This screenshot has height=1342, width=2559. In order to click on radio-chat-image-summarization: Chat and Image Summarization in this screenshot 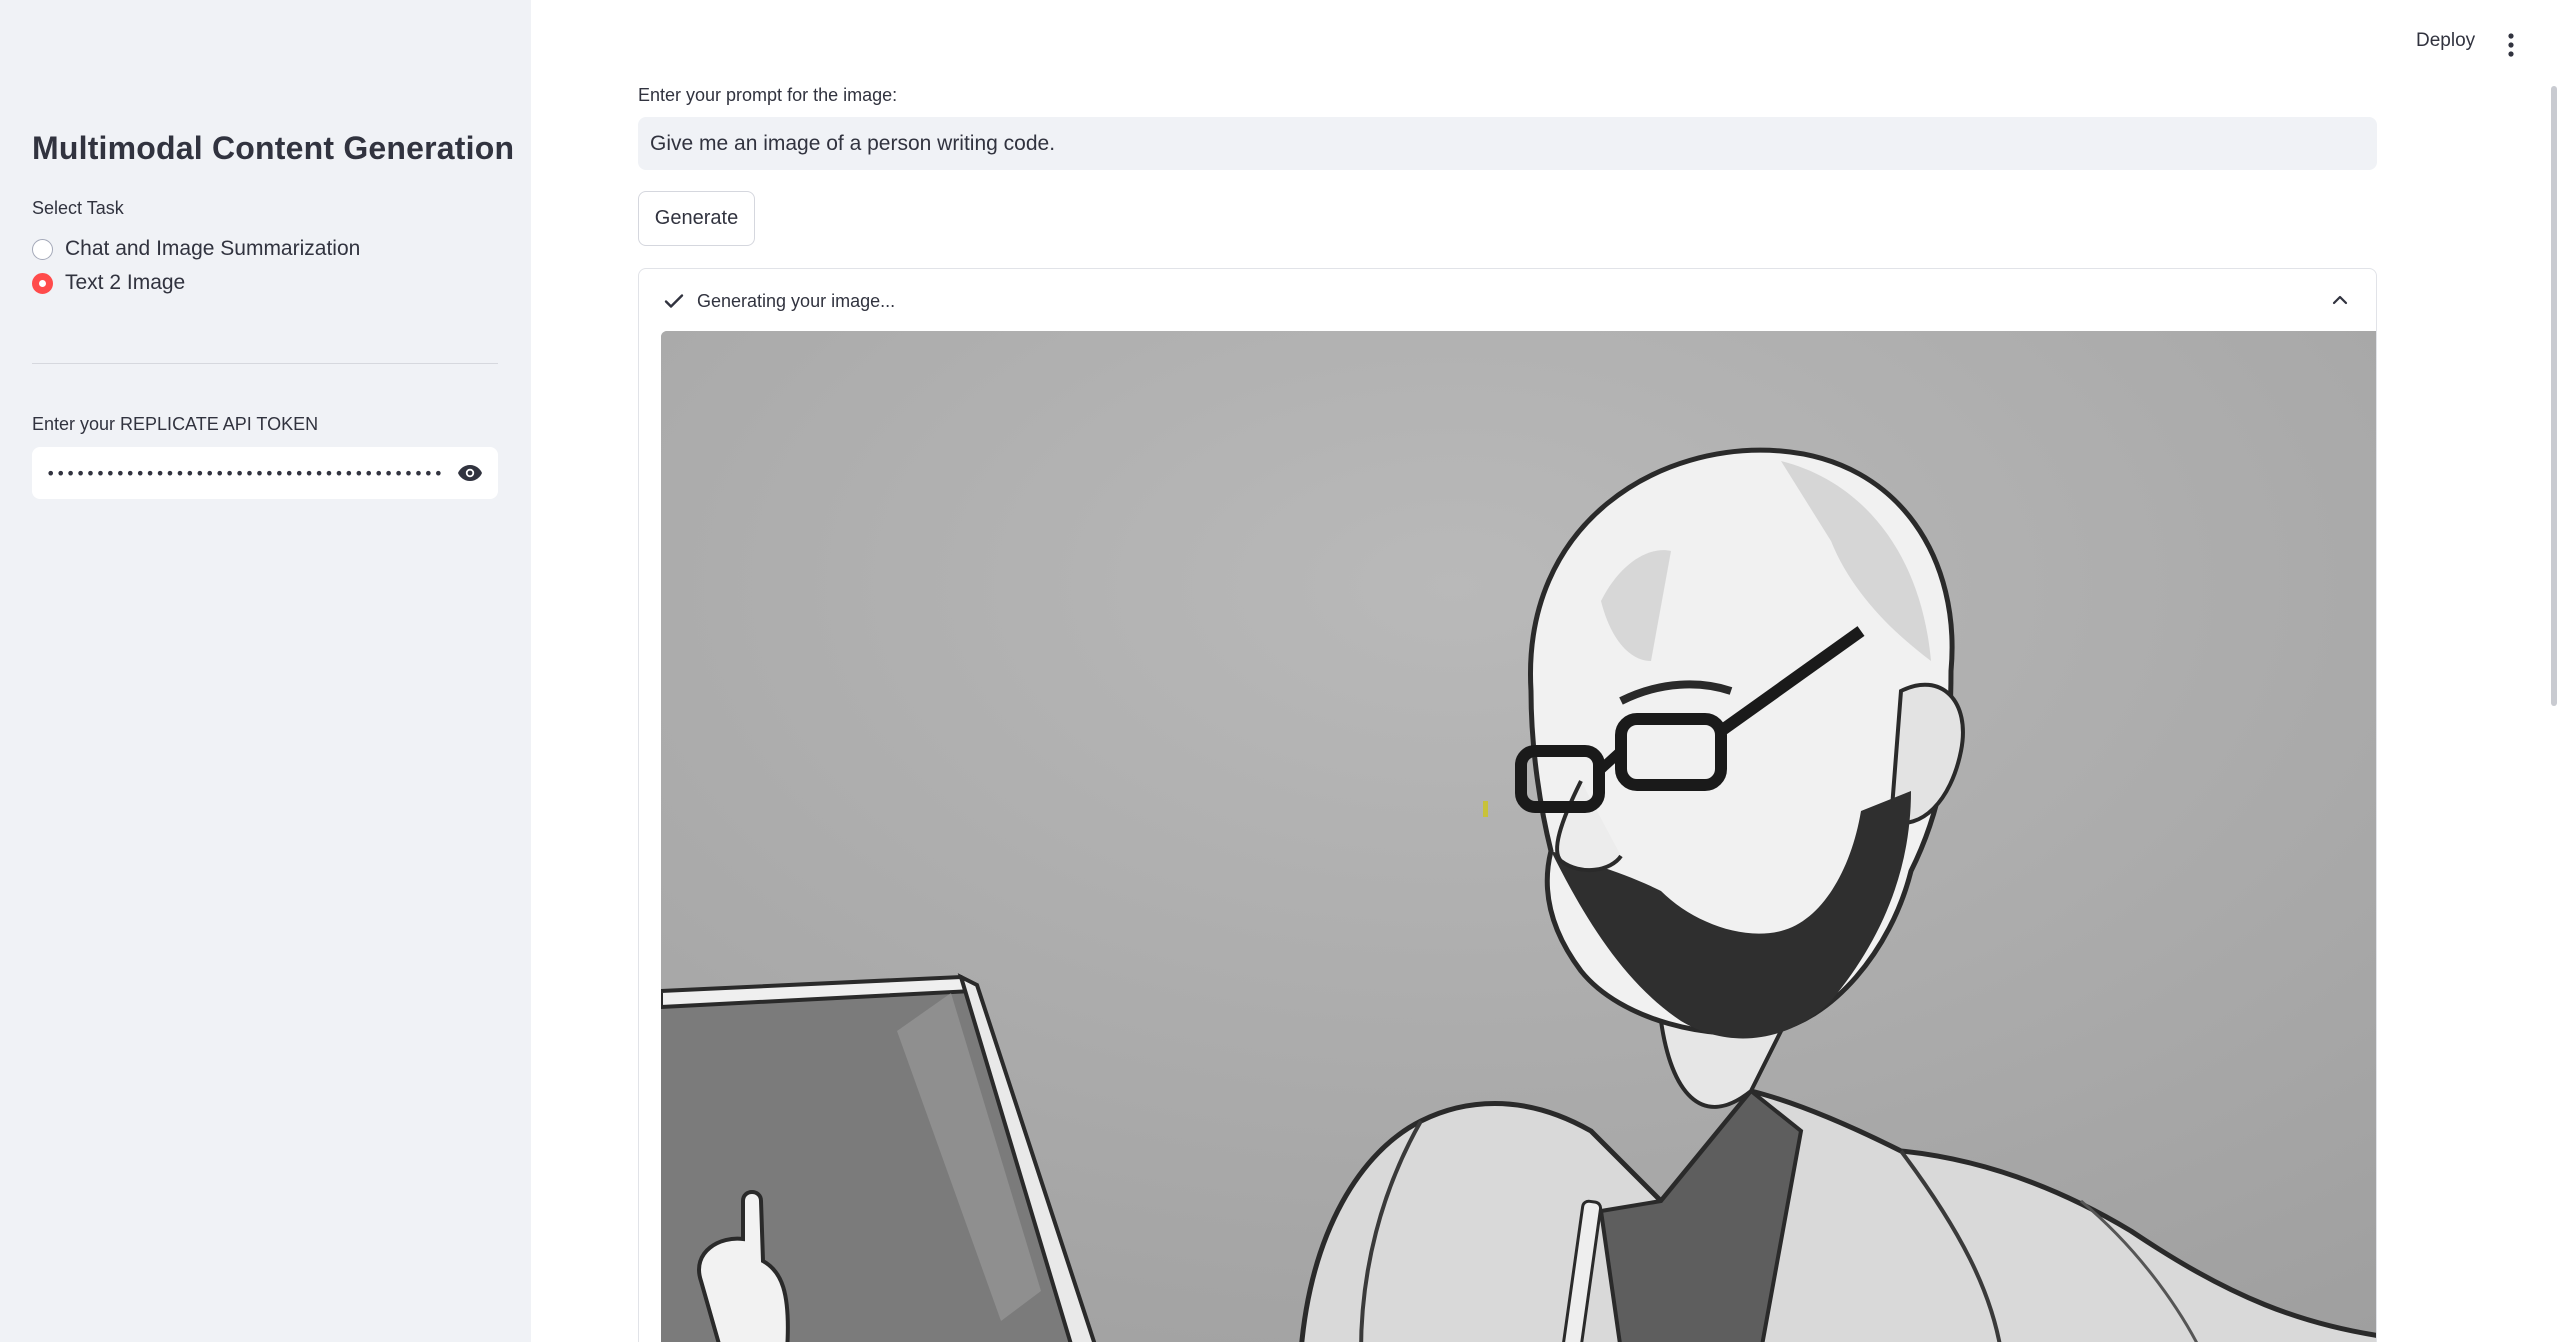, I will do `click(196, 249)`.